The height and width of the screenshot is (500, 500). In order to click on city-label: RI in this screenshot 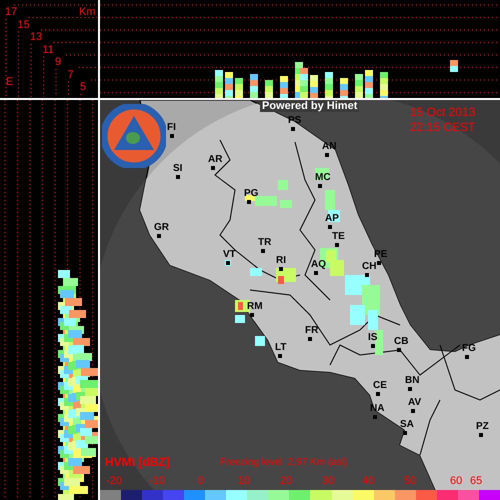, I will do `click(281, 261)`.